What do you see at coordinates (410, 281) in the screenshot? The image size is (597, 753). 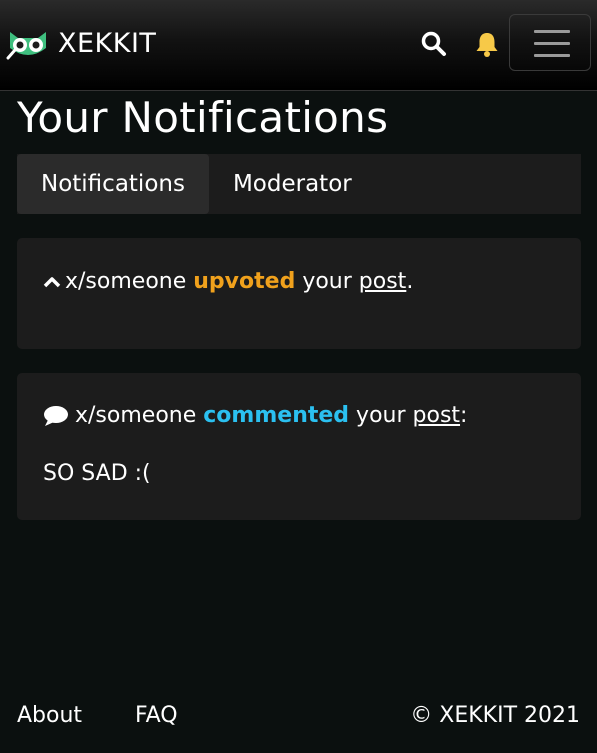 I see `notification-end: .` at bounding box center [410, 281].